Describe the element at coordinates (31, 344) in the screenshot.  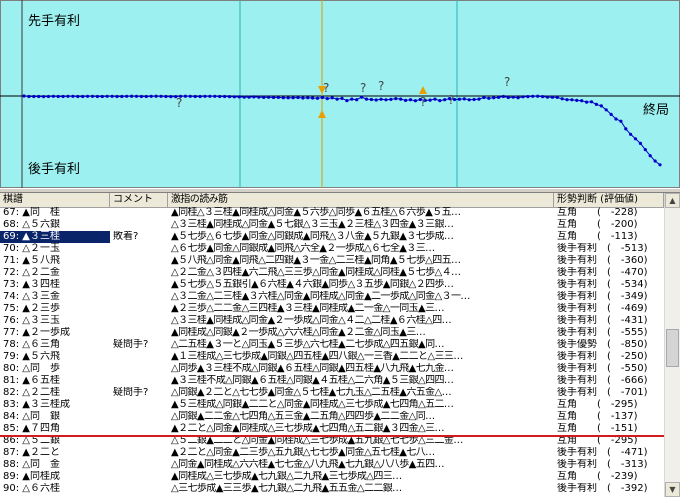
I see `move-cell: 78: △６三角` at that location.